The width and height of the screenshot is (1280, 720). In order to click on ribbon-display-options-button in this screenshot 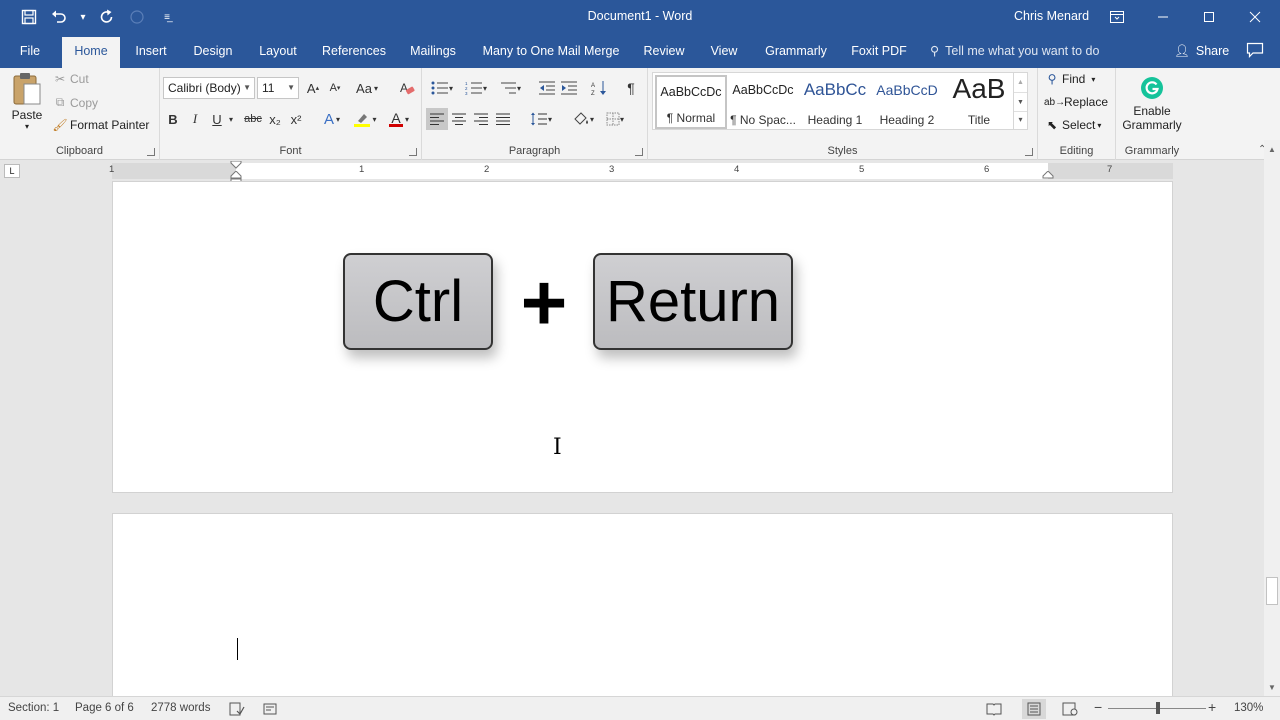, I will do `click(1117, 17)`.